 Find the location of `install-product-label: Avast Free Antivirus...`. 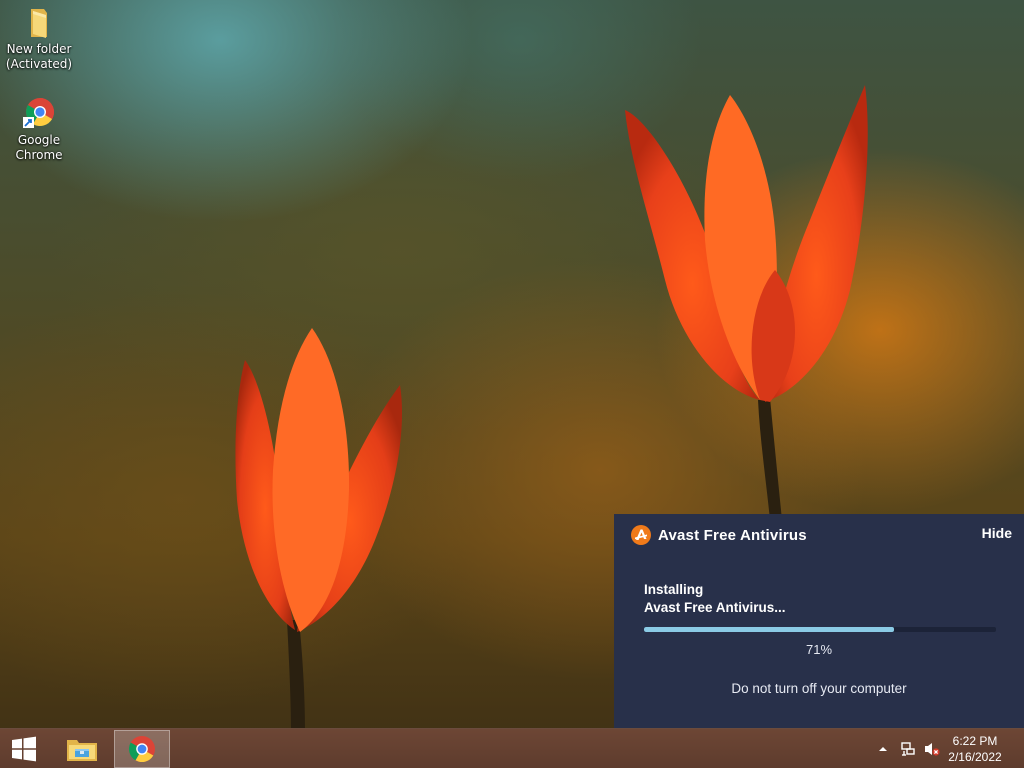

install-product-label: Avast Free Antivirus... is located at coordinates (715, 607).